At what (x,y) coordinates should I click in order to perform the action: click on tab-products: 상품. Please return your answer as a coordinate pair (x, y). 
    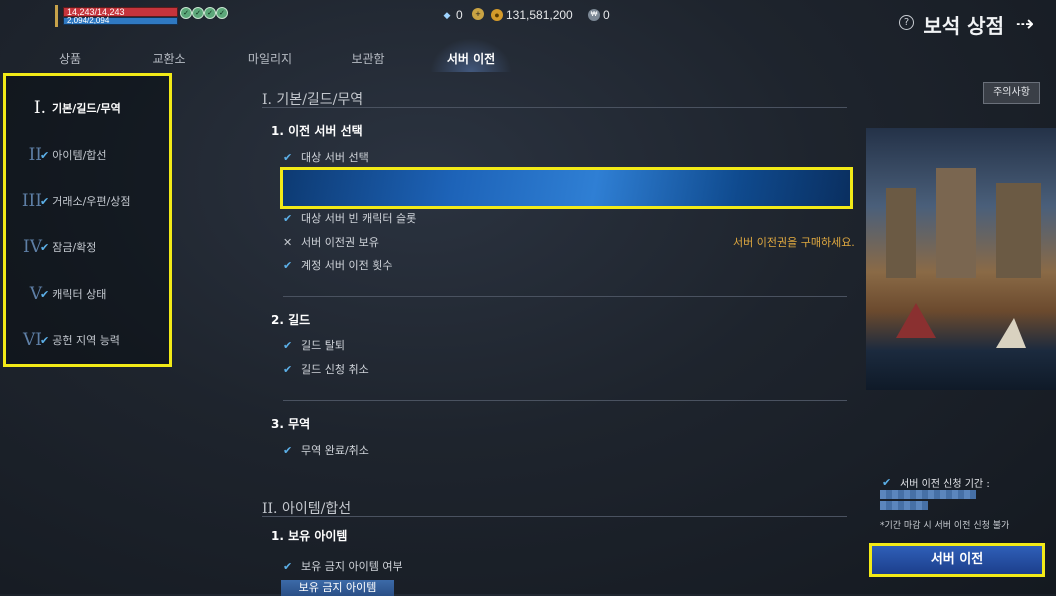
    Looking at the image, I should click on (70, 58).